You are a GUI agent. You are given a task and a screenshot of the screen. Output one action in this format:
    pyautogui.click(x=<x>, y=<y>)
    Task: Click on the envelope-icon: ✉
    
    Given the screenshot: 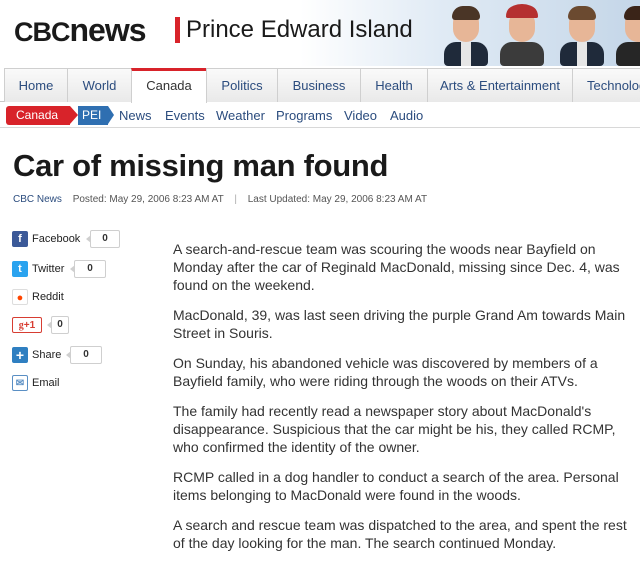 What is the action you would take?
    pyautogui.click(x=20, y=383)
    